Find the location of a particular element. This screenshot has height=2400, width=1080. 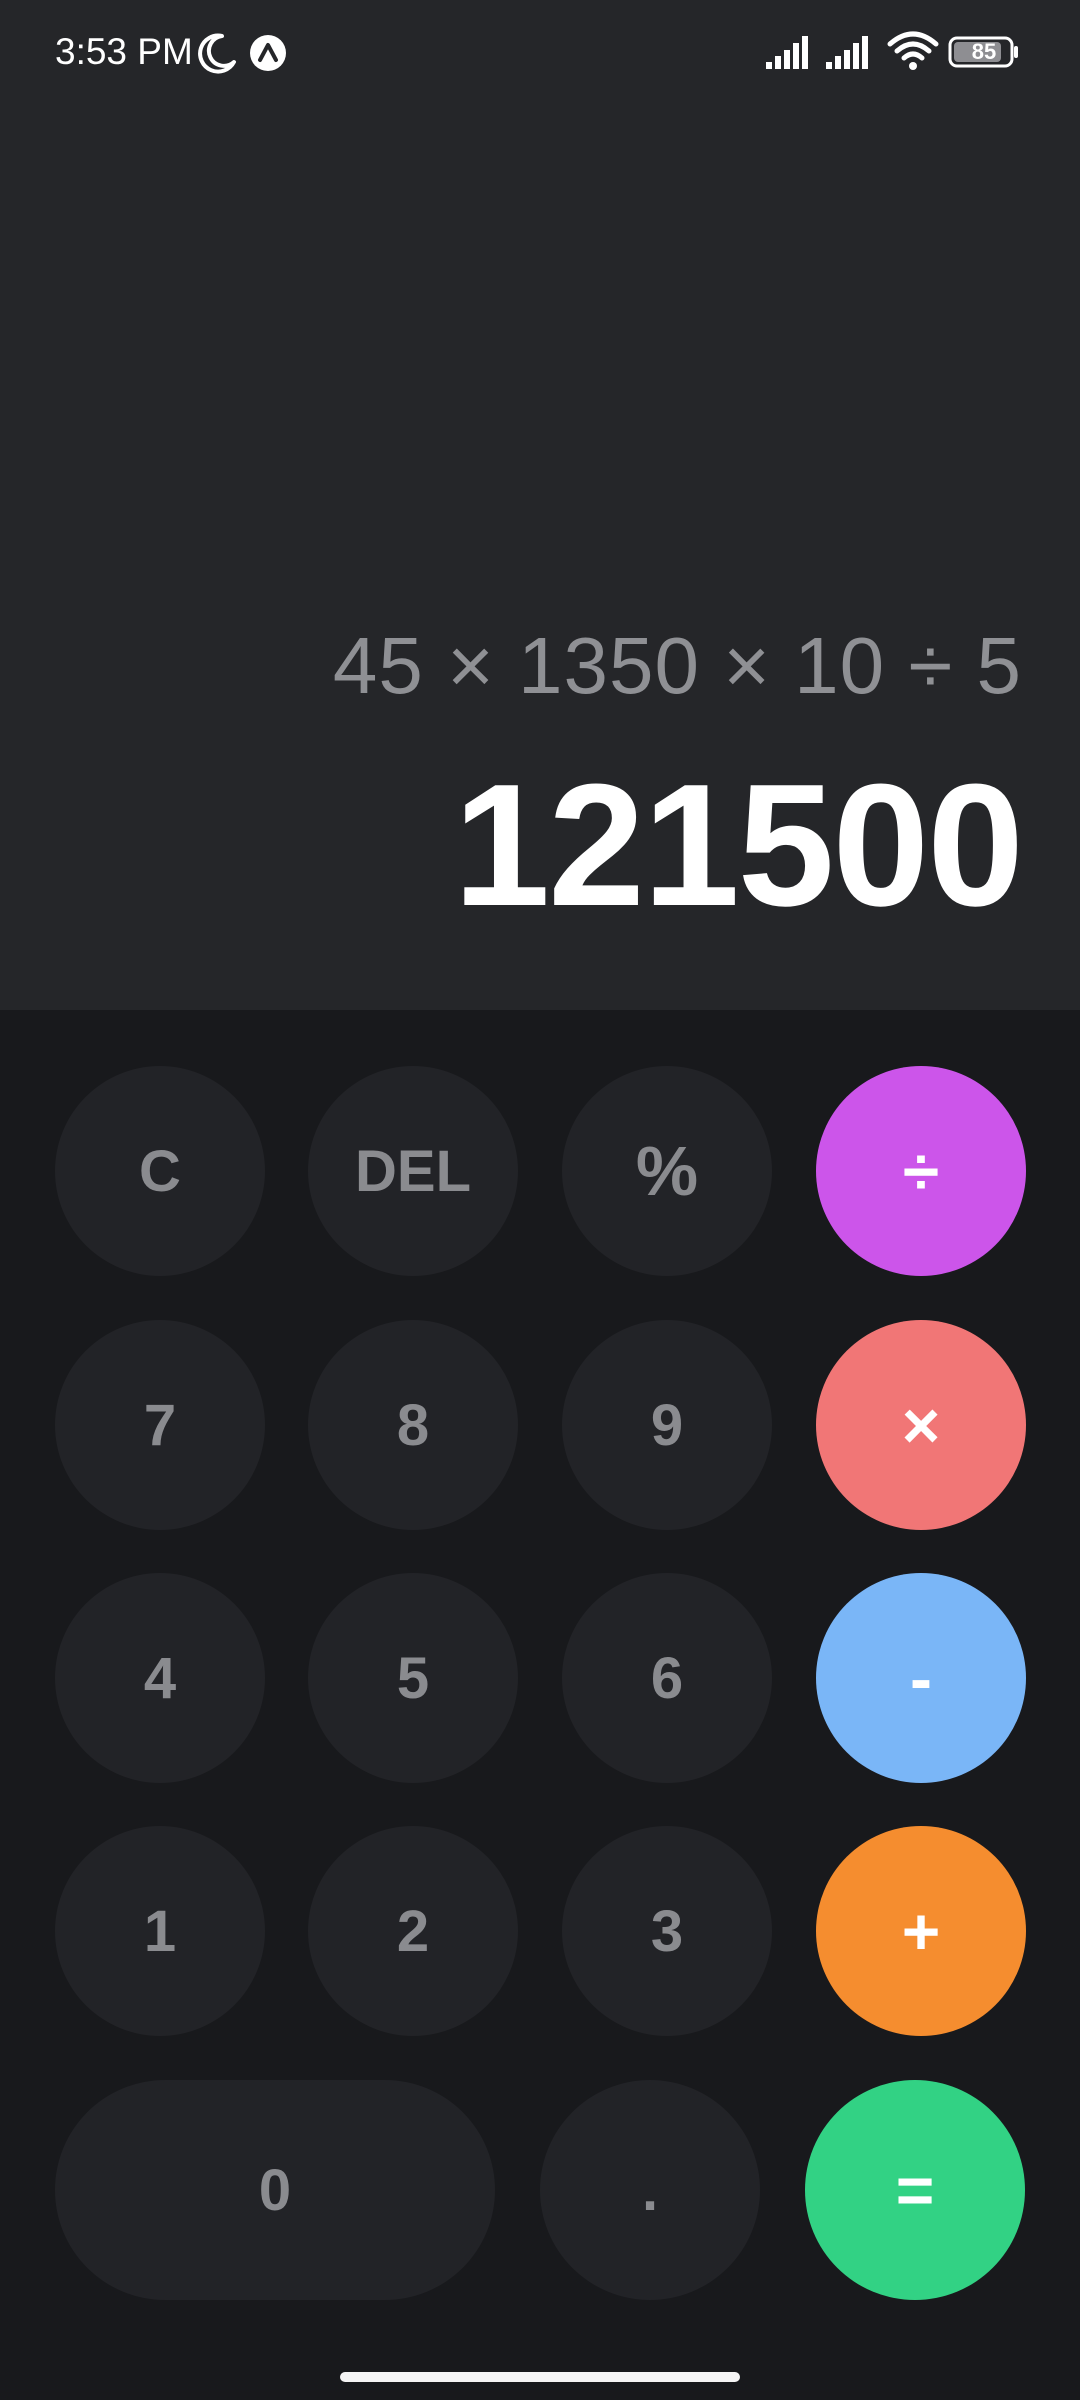

percent-button: % is located at coordinates (667, 1171).